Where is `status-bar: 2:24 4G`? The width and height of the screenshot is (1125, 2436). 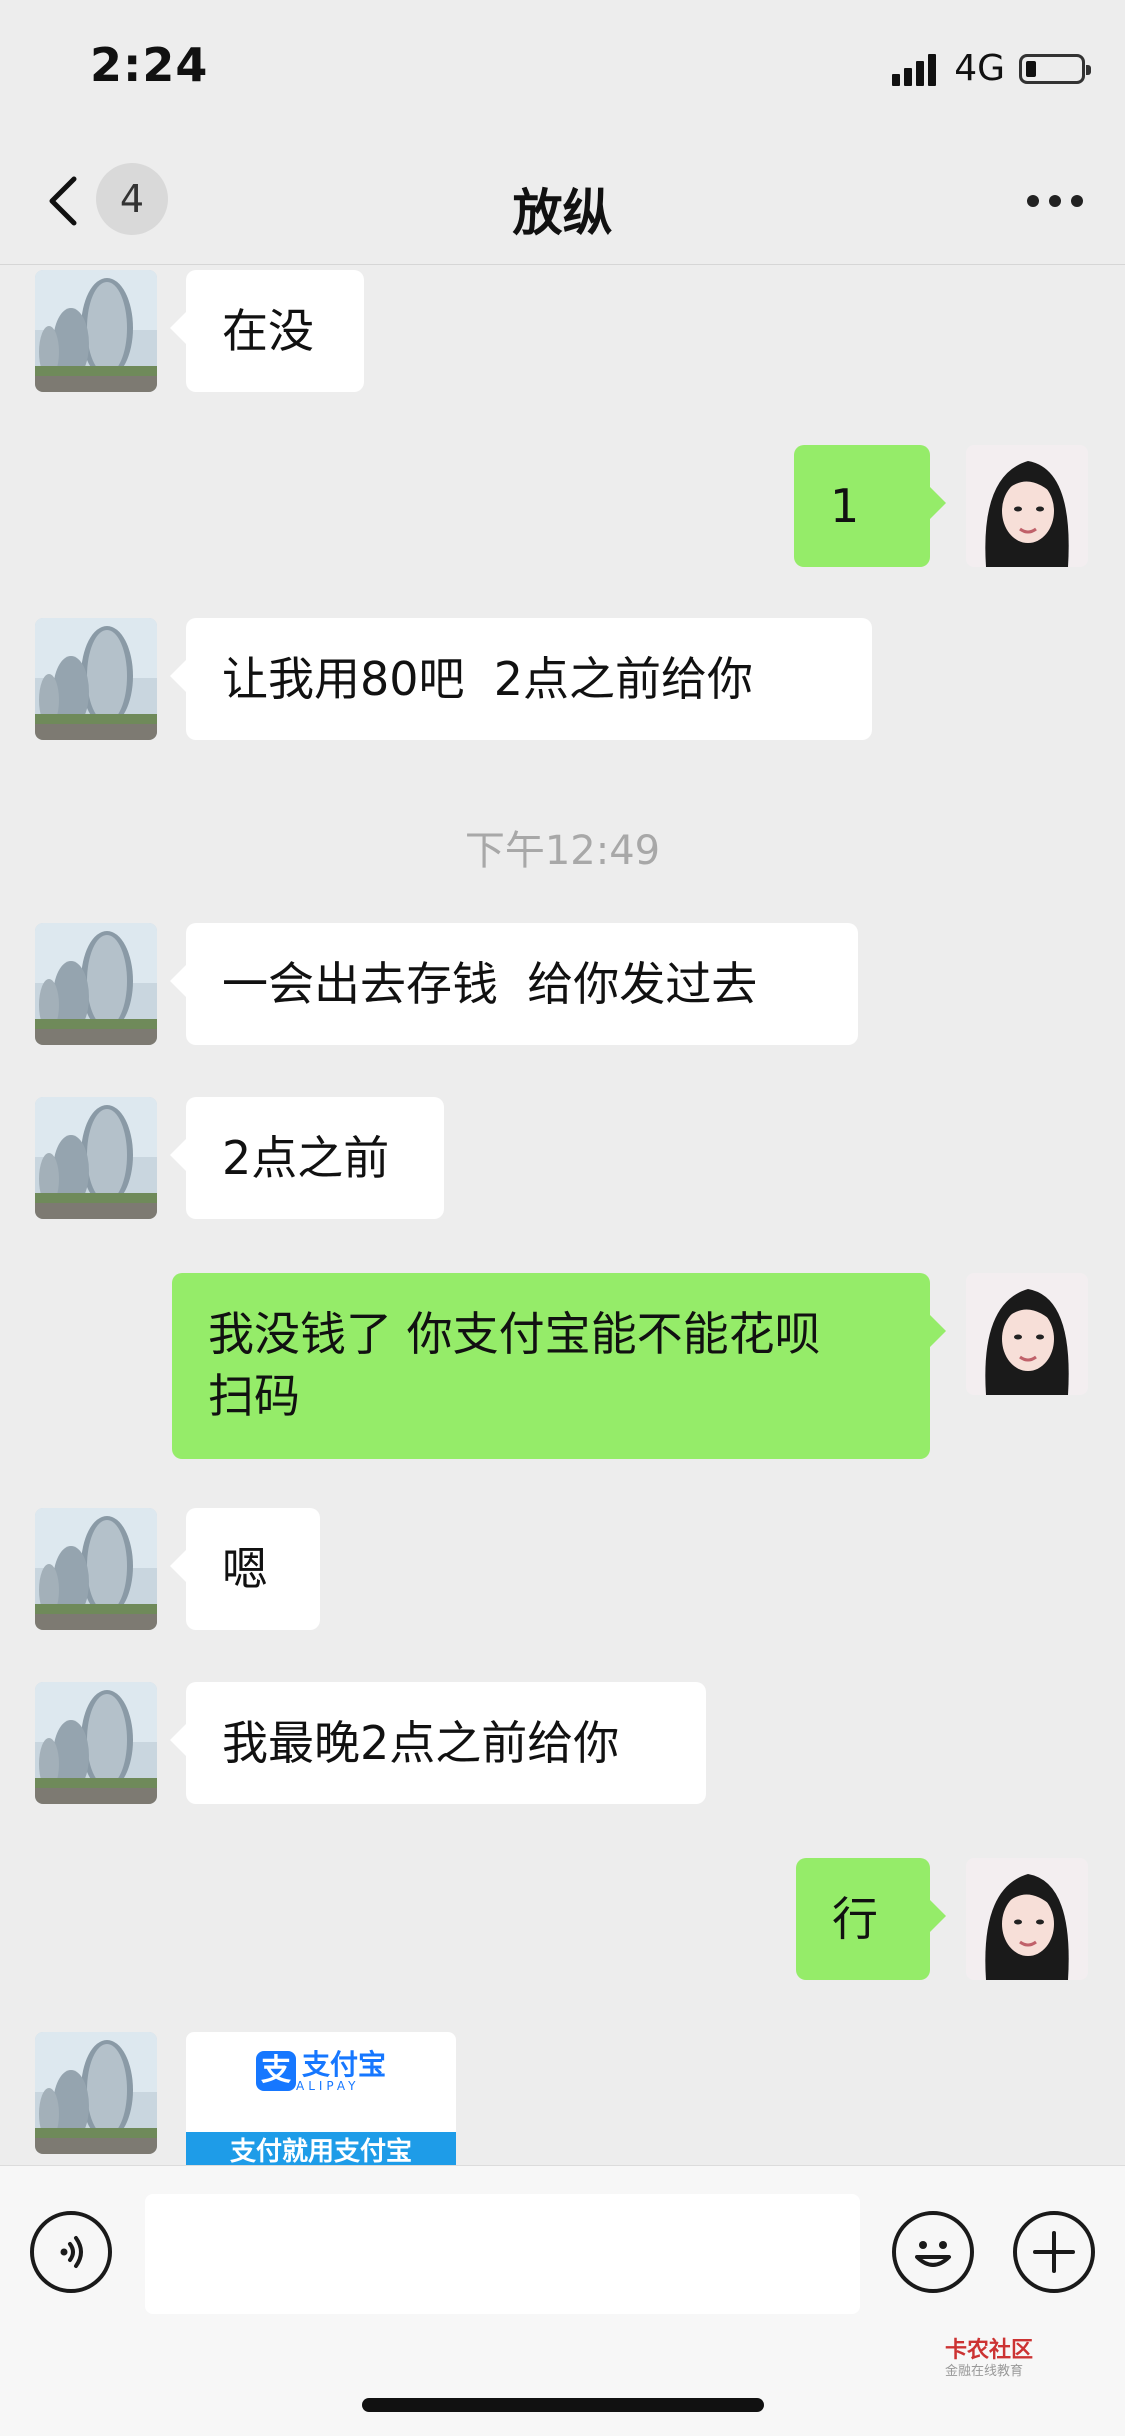
status-bar: 2:24 4G is located at coordinates (562, 67).